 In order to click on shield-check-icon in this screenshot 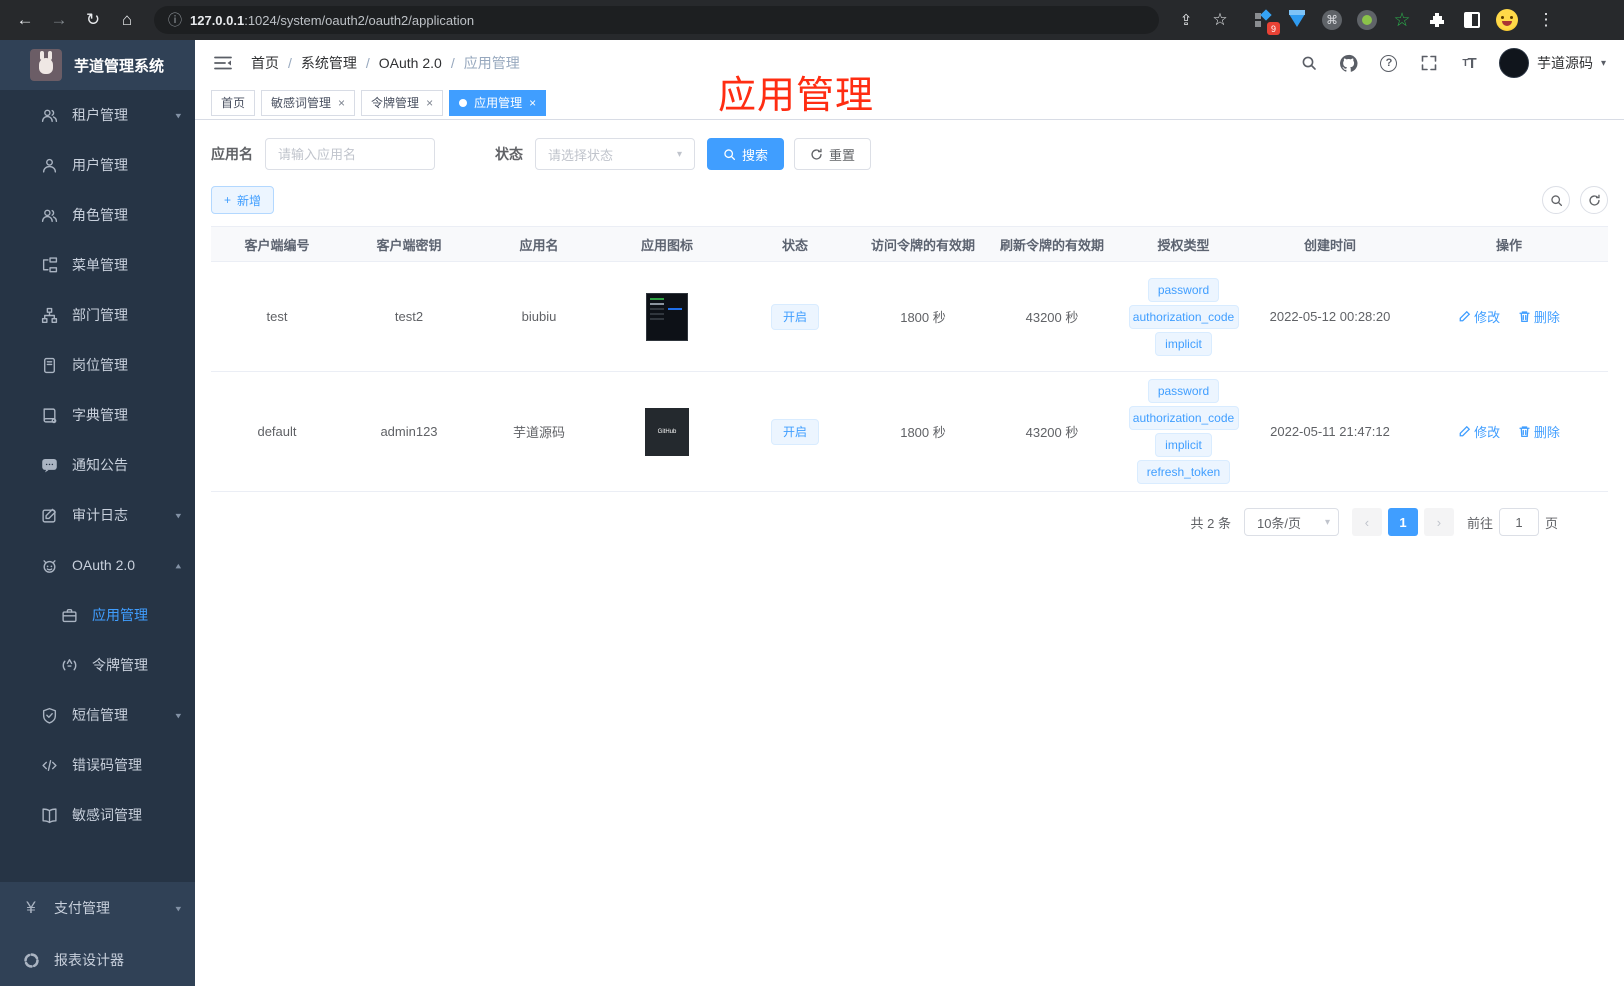, I will do `click(49, 715)`.